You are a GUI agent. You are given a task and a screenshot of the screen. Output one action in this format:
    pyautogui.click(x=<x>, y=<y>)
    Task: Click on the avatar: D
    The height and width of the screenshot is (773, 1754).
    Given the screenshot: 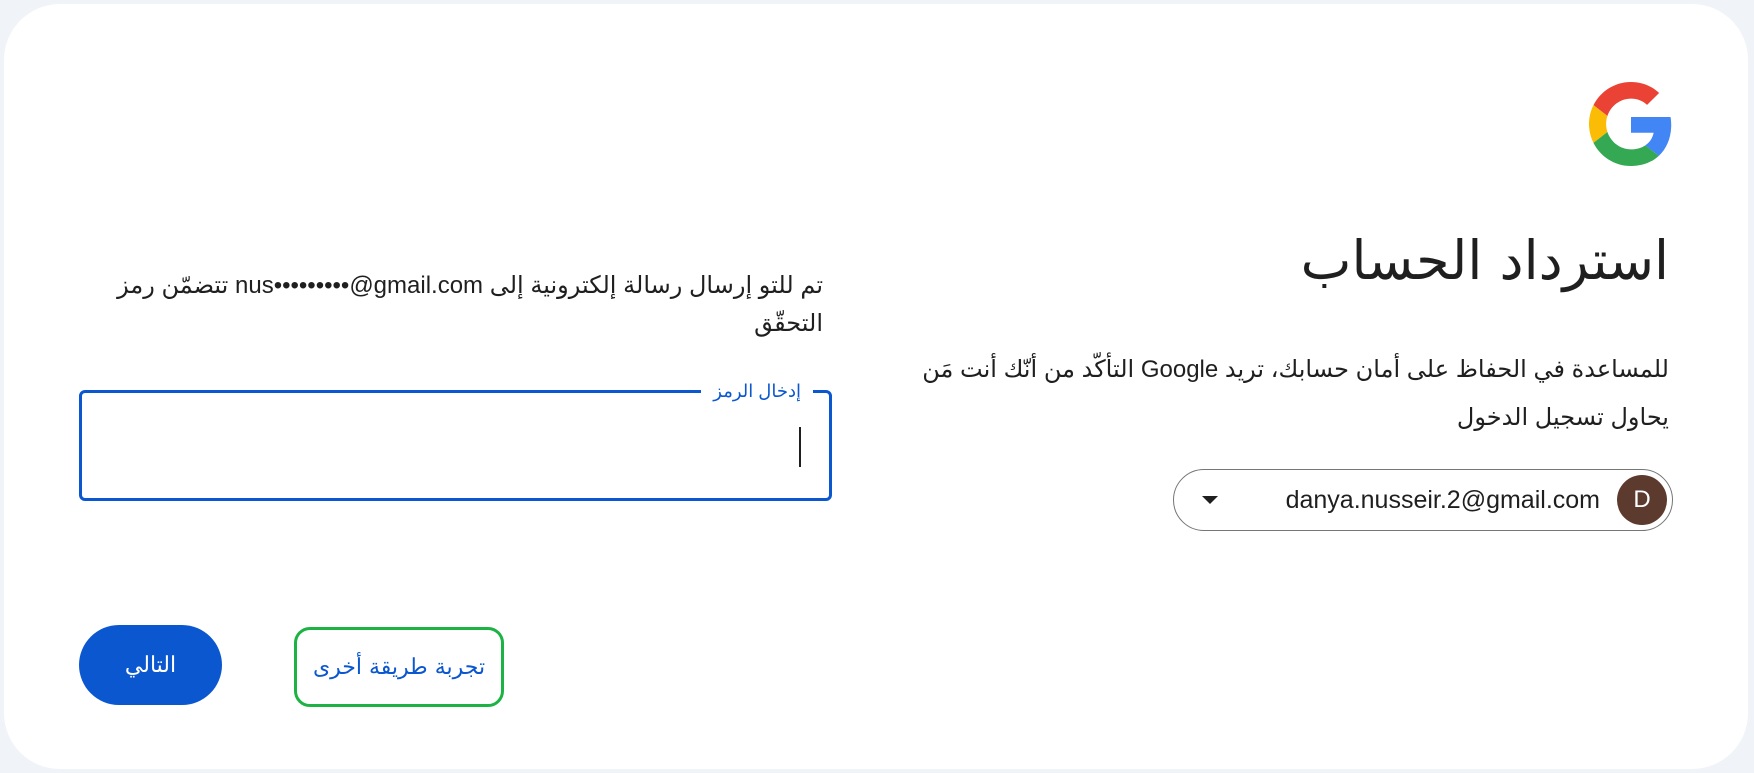 What is the action you would take?
    pyautogui.click(x=1642, y=500)
    